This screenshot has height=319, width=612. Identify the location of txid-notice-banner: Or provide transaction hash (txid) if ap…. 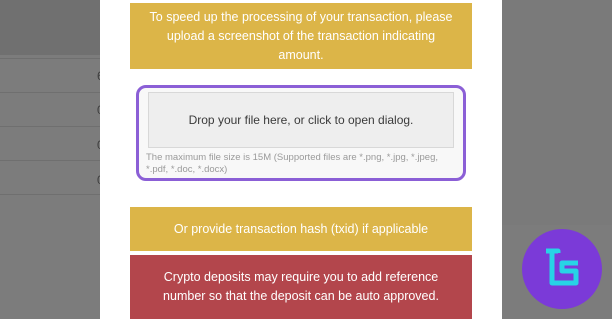
(301, 229).